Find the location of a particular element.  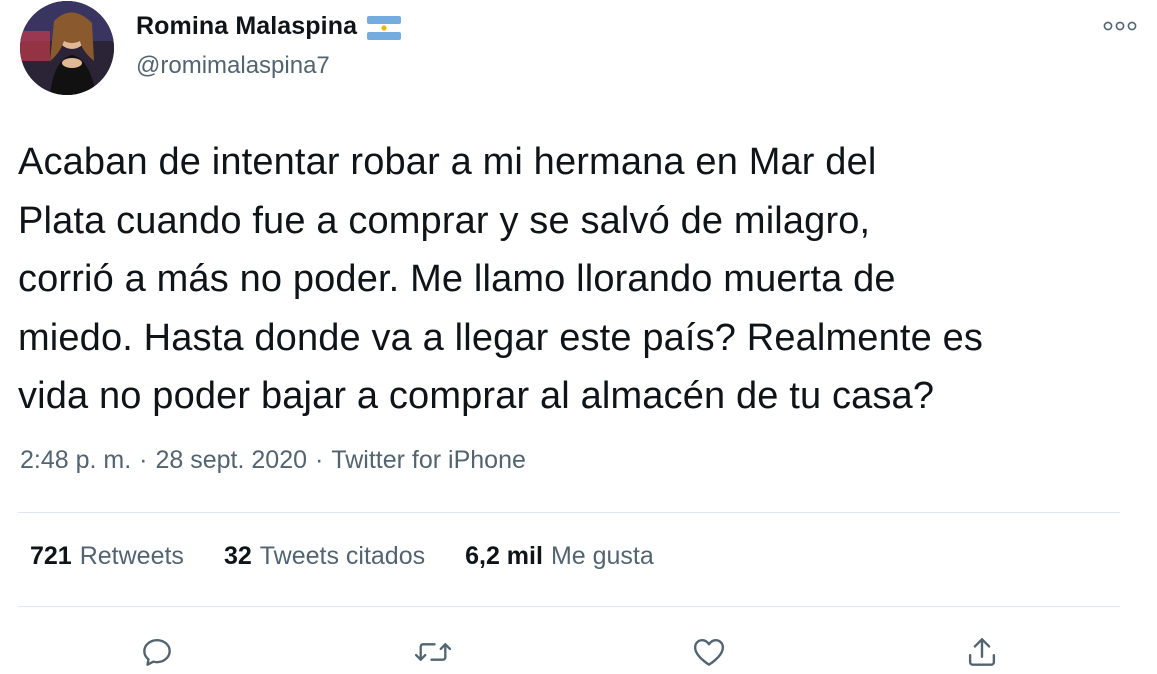

retweets-label: Retweets is located at coordinates (131, 556).